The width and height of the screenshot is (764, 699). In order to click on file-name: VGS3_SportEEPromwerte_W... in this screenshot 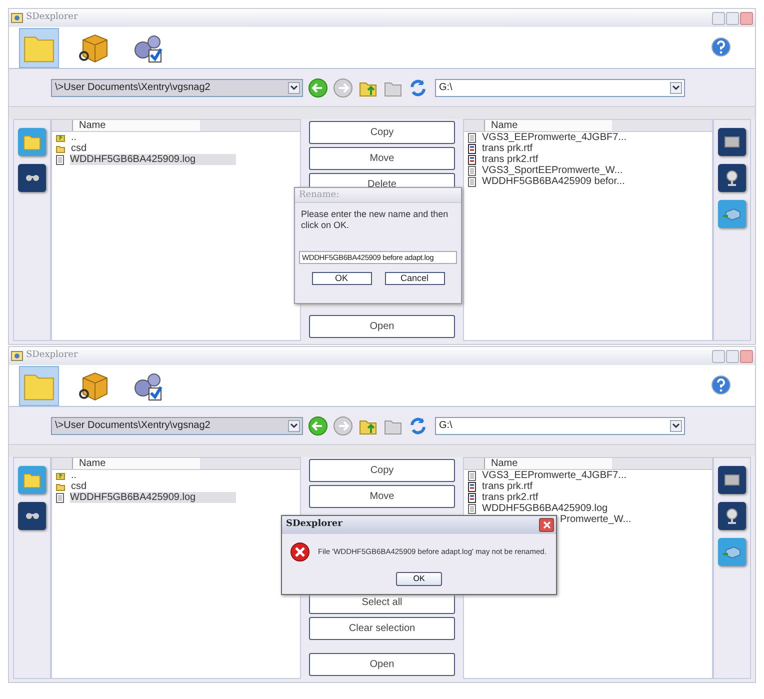, I will do `click(554, 170)`.